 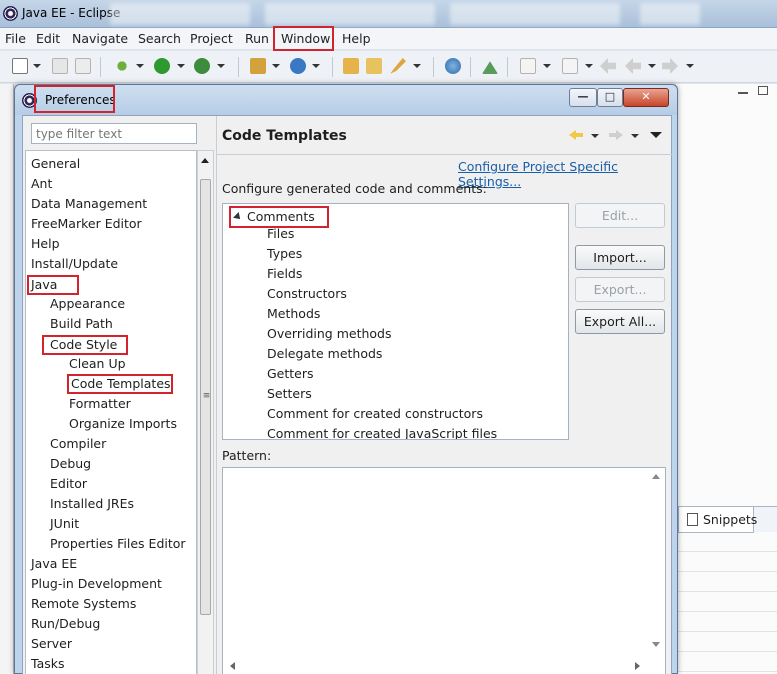 What do you see at coordinates (68, 485) in the screenshot?
I see `nav-item-editor: Editor` at bounding box center [68, 485].